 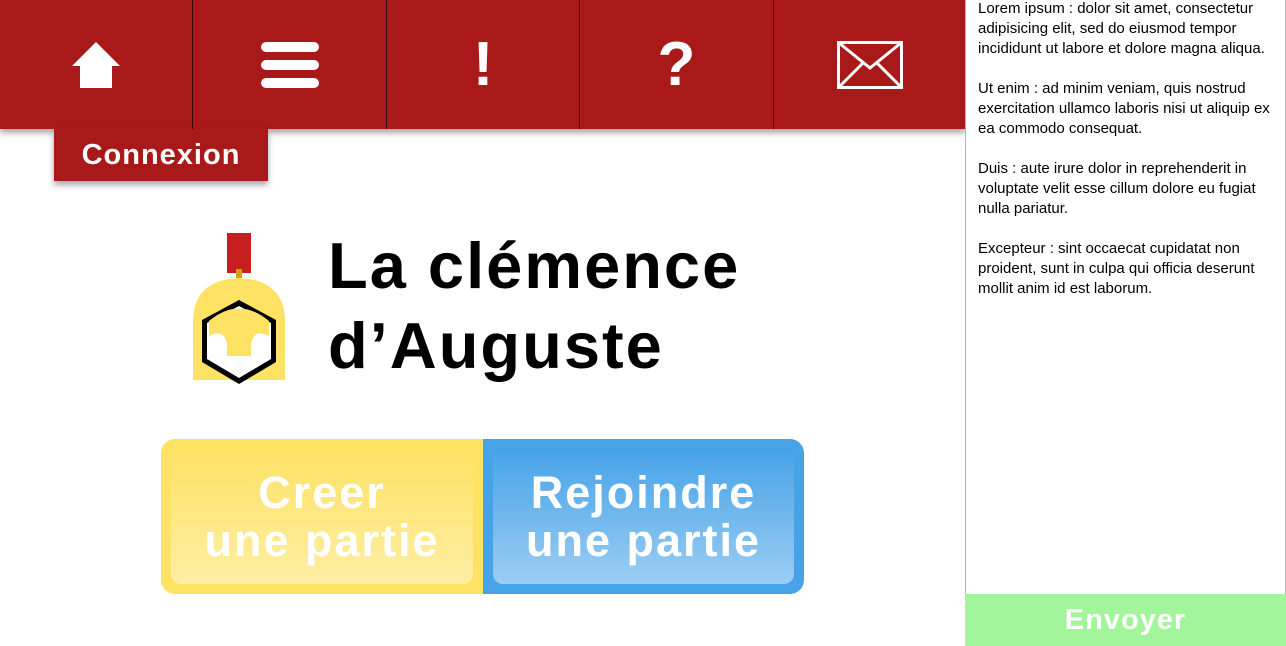 I want to click on home-icon, so click(x=96, y=64).